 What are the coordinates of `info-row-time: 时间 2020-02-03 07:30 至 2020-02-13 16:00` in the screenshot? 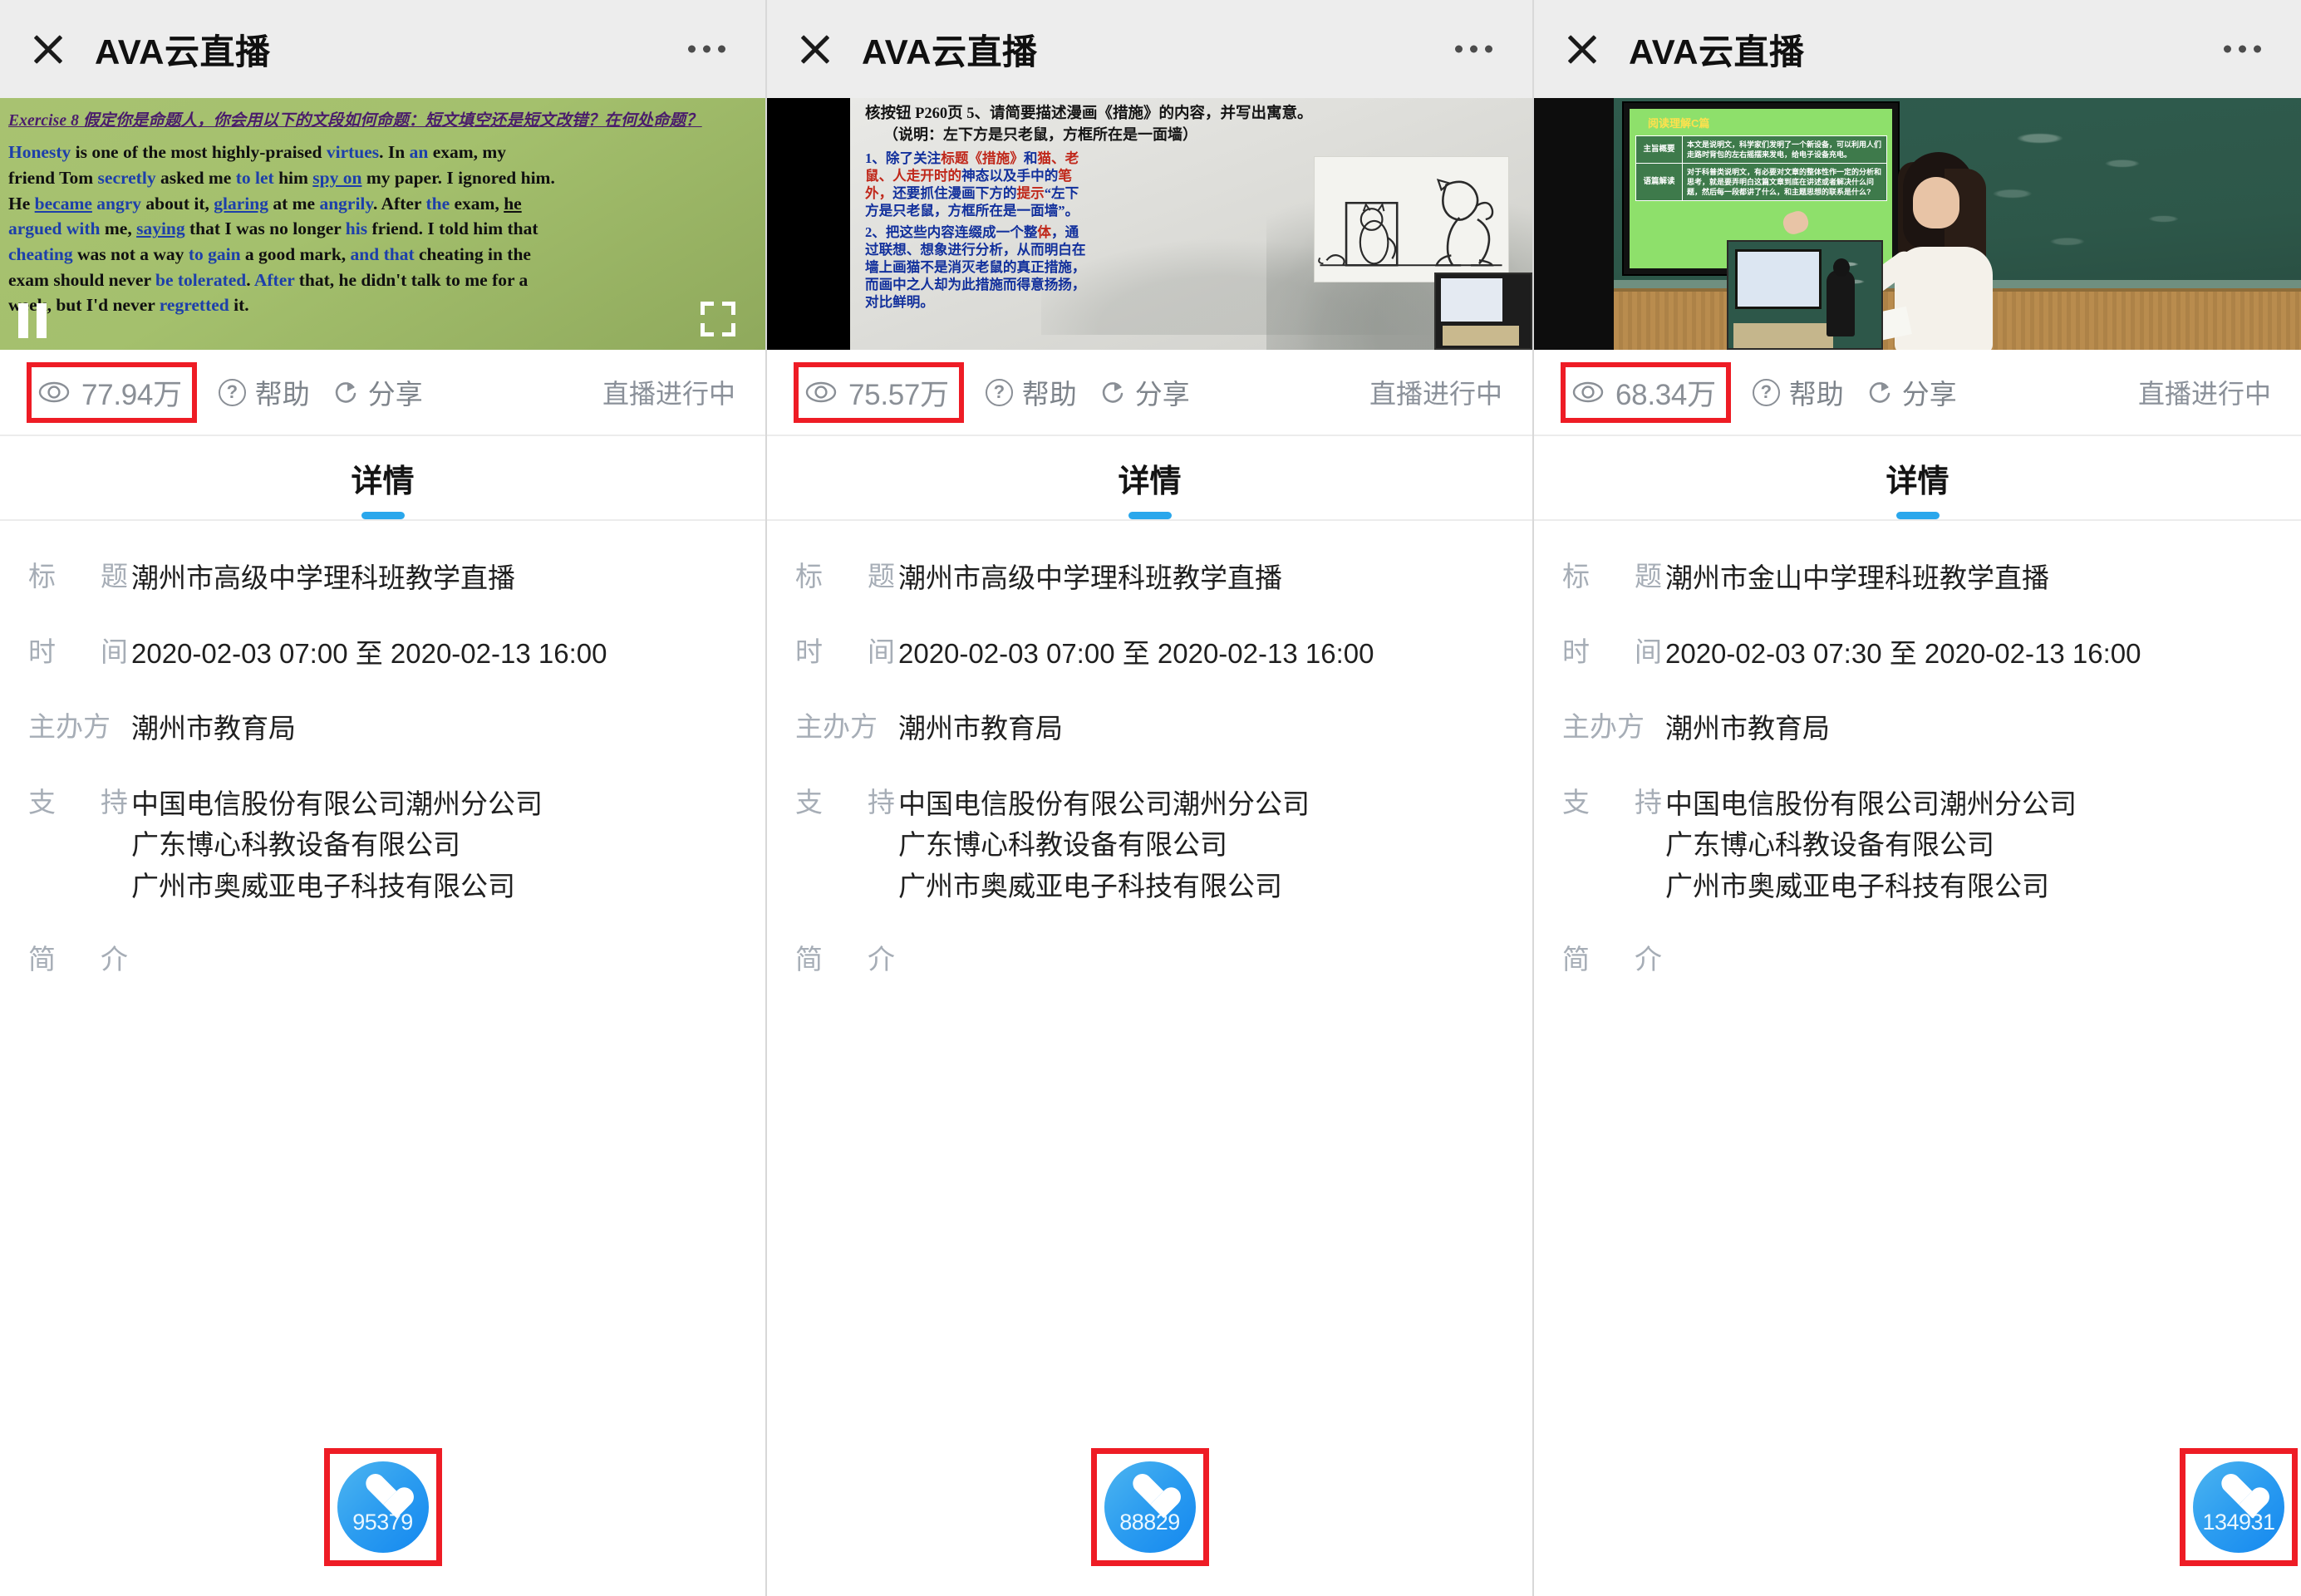 It's located at (1917, 654).